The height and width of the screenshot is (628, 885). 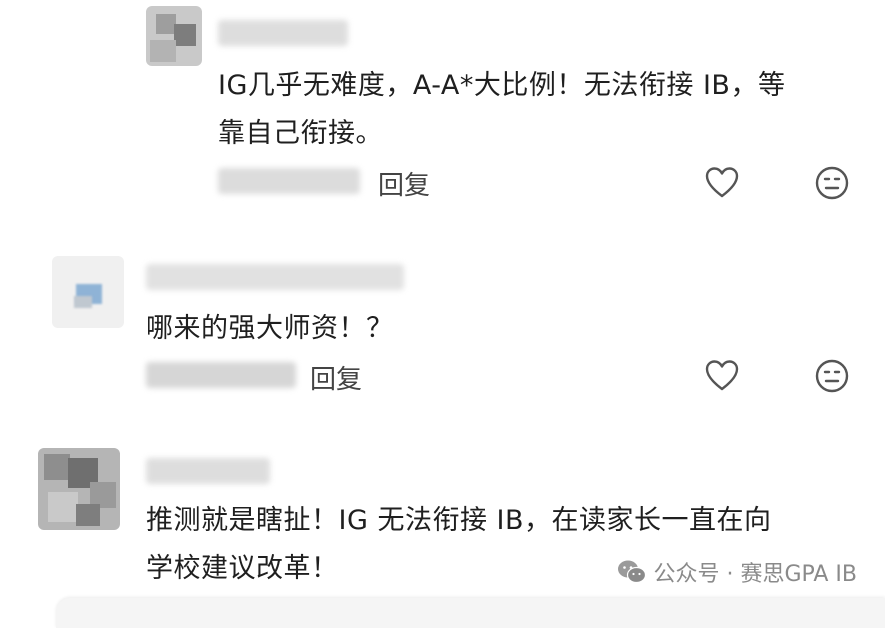 What do you see at coordinates (502, 109) in the screenshot?
I see `comment-text: IG几乎无难度，A-A*大比例！无法衔接 IB，等 靠自己衔接。` at bounding box center [502, 109].